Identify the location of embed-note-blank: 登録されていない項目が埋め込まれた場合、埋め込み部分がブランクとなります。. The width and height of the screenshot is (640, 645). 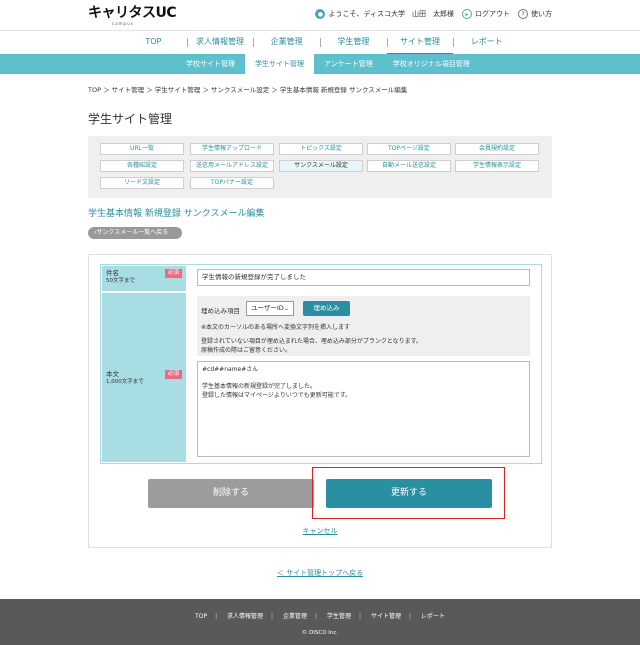
(312, 341).